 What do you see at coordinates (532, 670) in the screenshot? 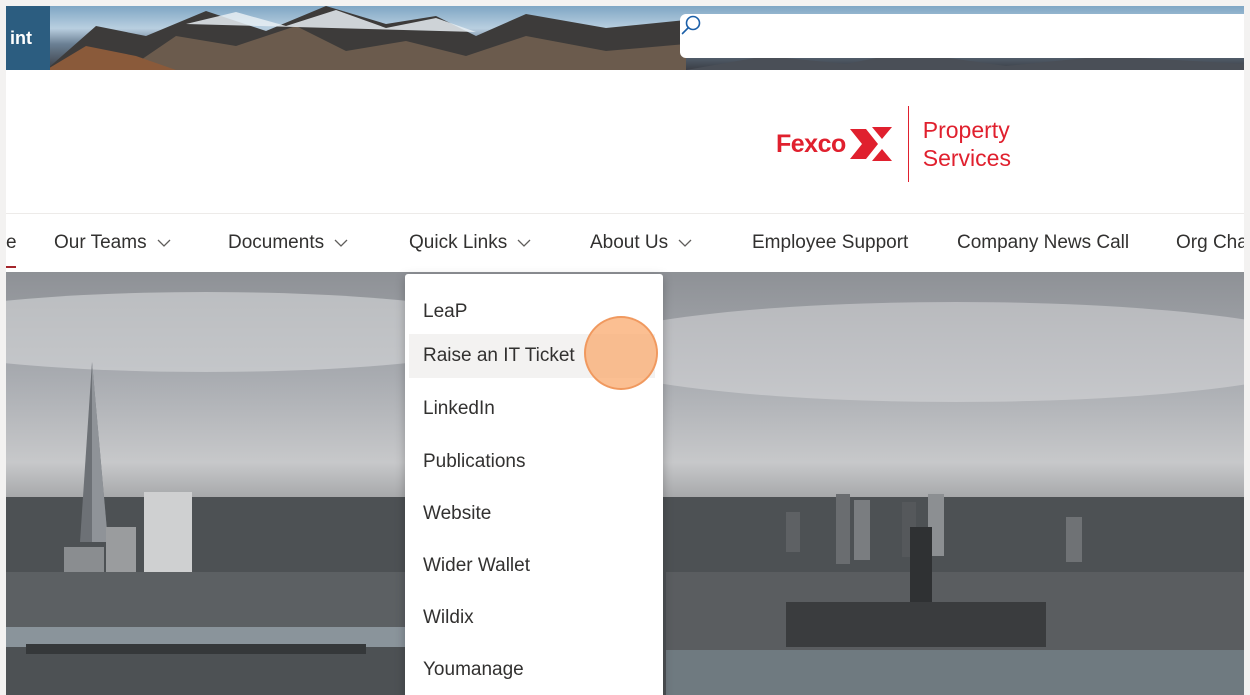
I see `dropdown-item-youmanage: Youmanage` at bounding box center [532, 670].